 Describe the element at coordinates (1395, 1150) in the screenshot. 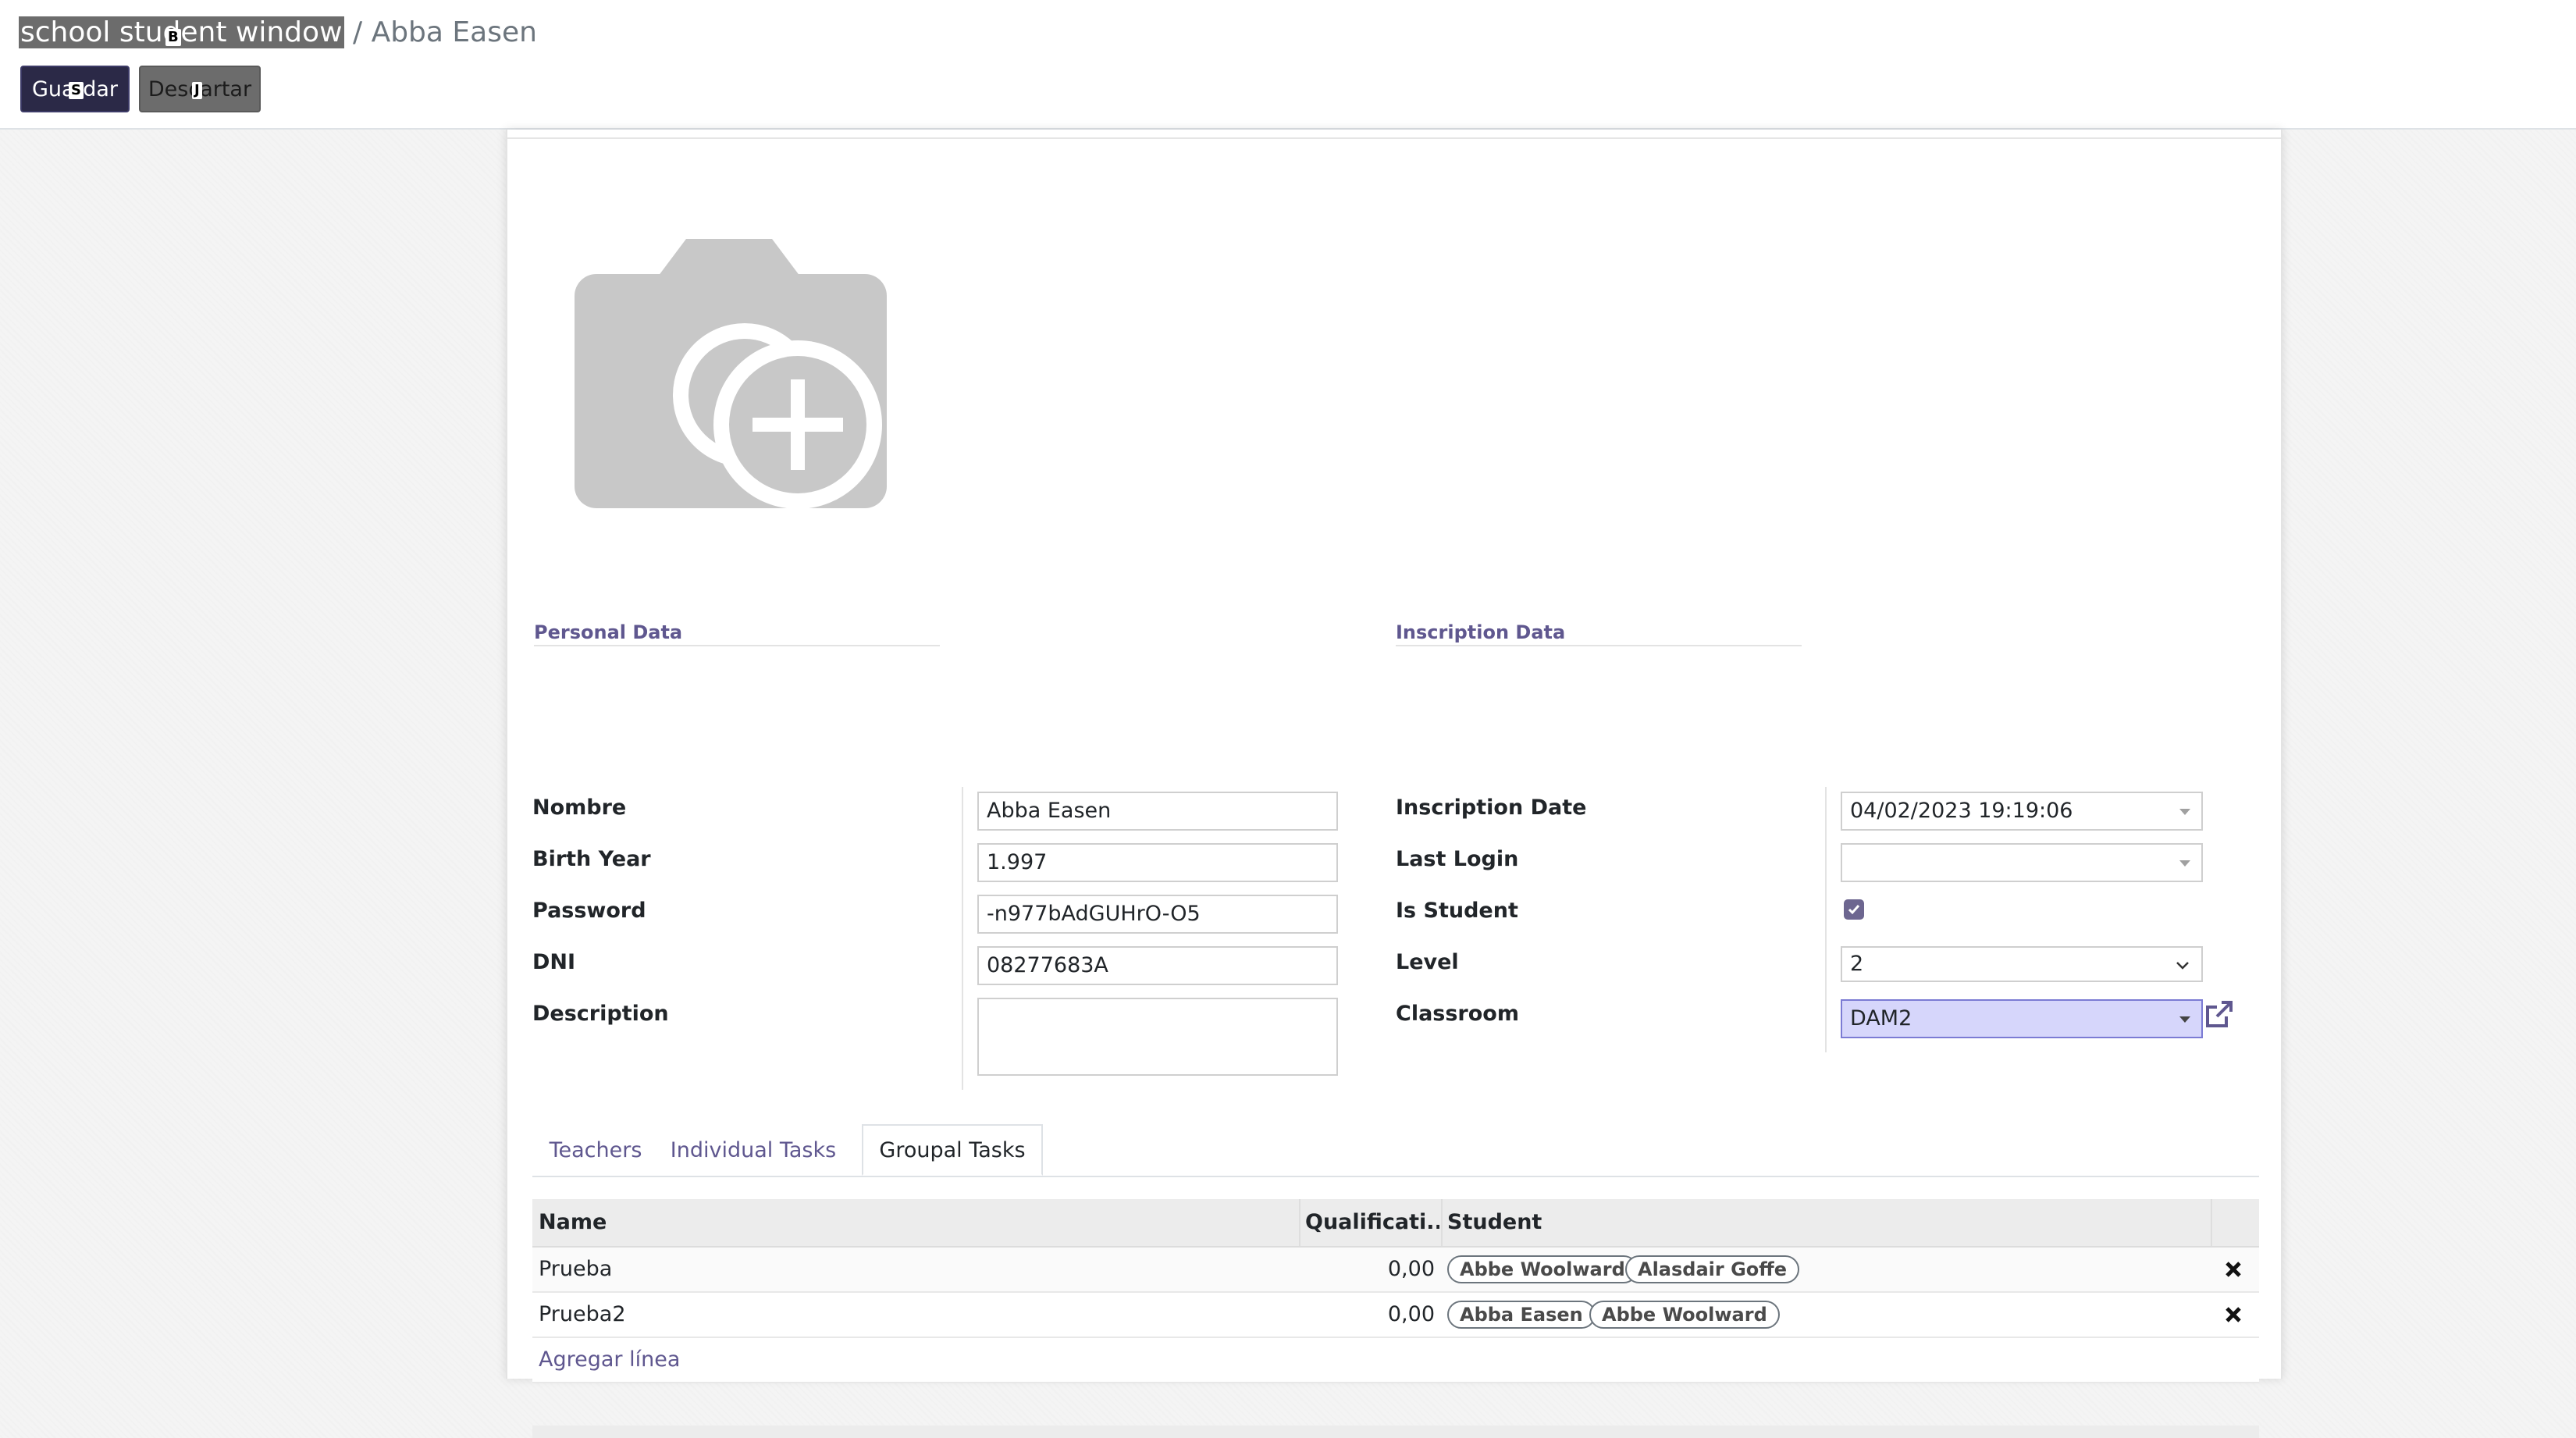

I see `notebook-tabs: Teachers Individual Tasks Groupal Tasks` at that location.